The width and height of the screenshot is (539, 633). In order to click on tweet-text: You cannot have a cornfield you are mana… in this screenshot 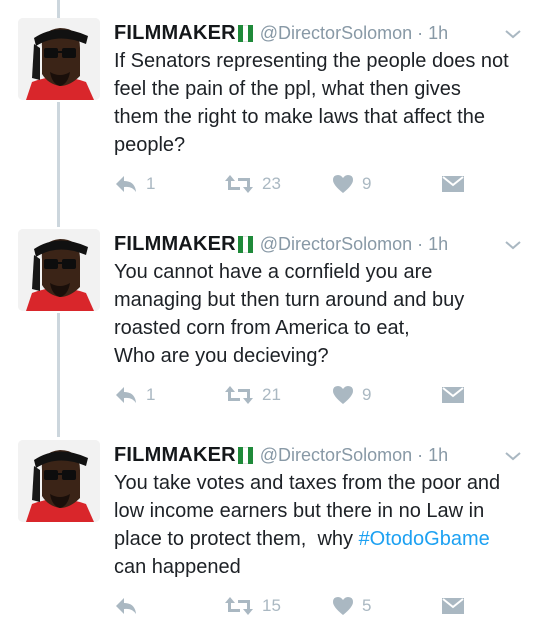, I will do `click(321, 314)`.